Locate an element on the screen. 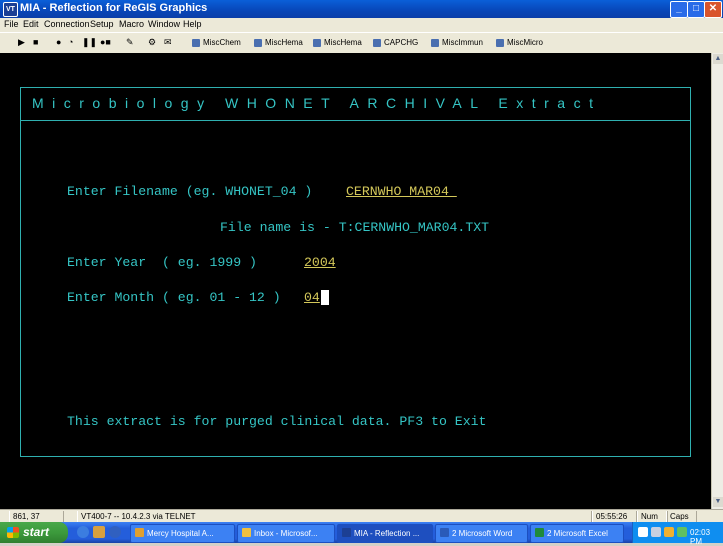  outlook-icon is located at coordinates (246, 532).